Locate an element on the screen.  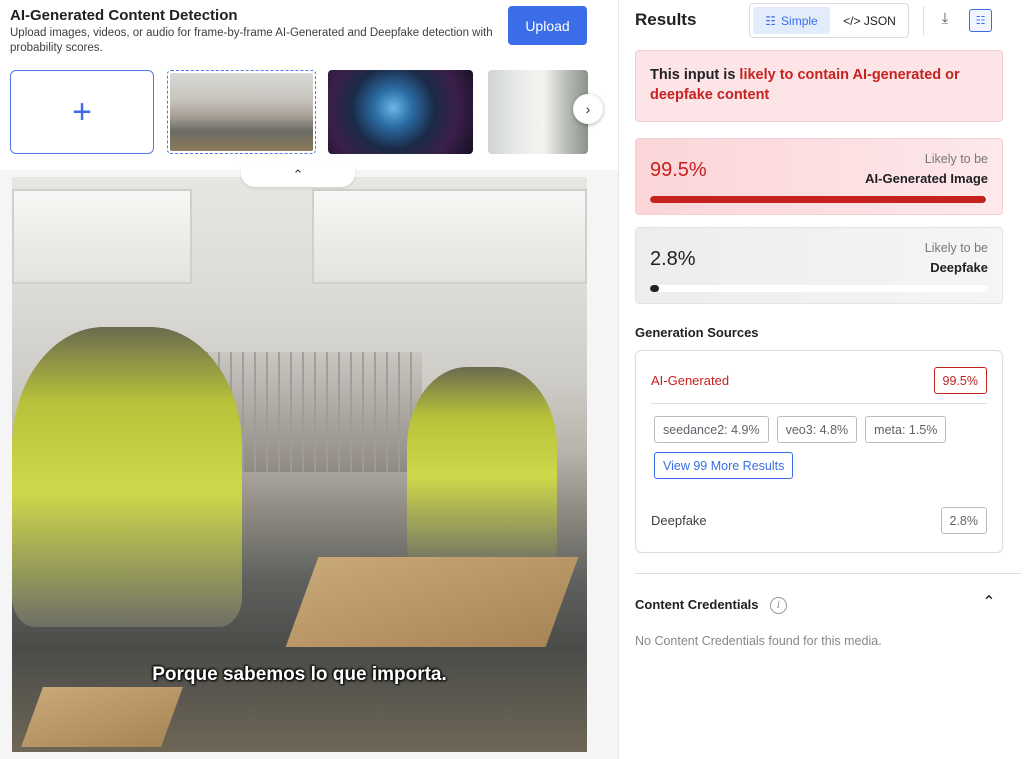
deepfake-score-bar-fill is located at coordinates (655, 288).